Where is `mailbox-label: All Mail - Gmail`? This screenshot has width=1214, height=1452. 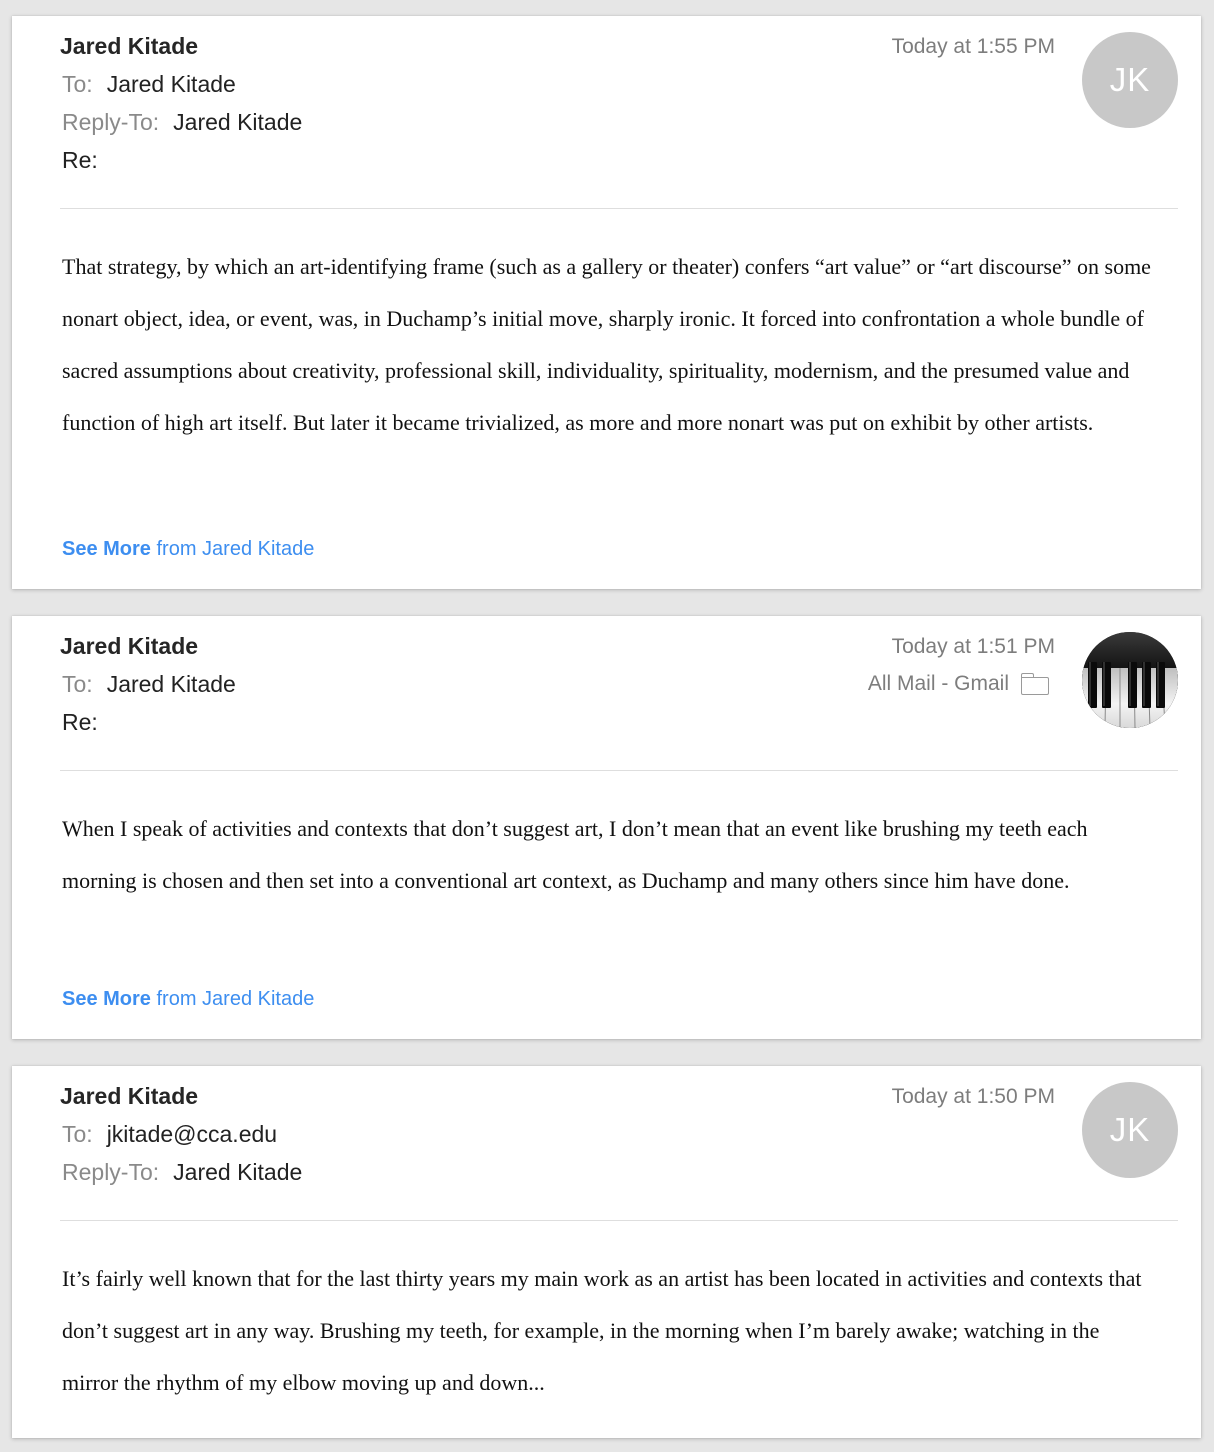
mailbox-label: All Mail - Gmail is located at coordinates (938, 684).